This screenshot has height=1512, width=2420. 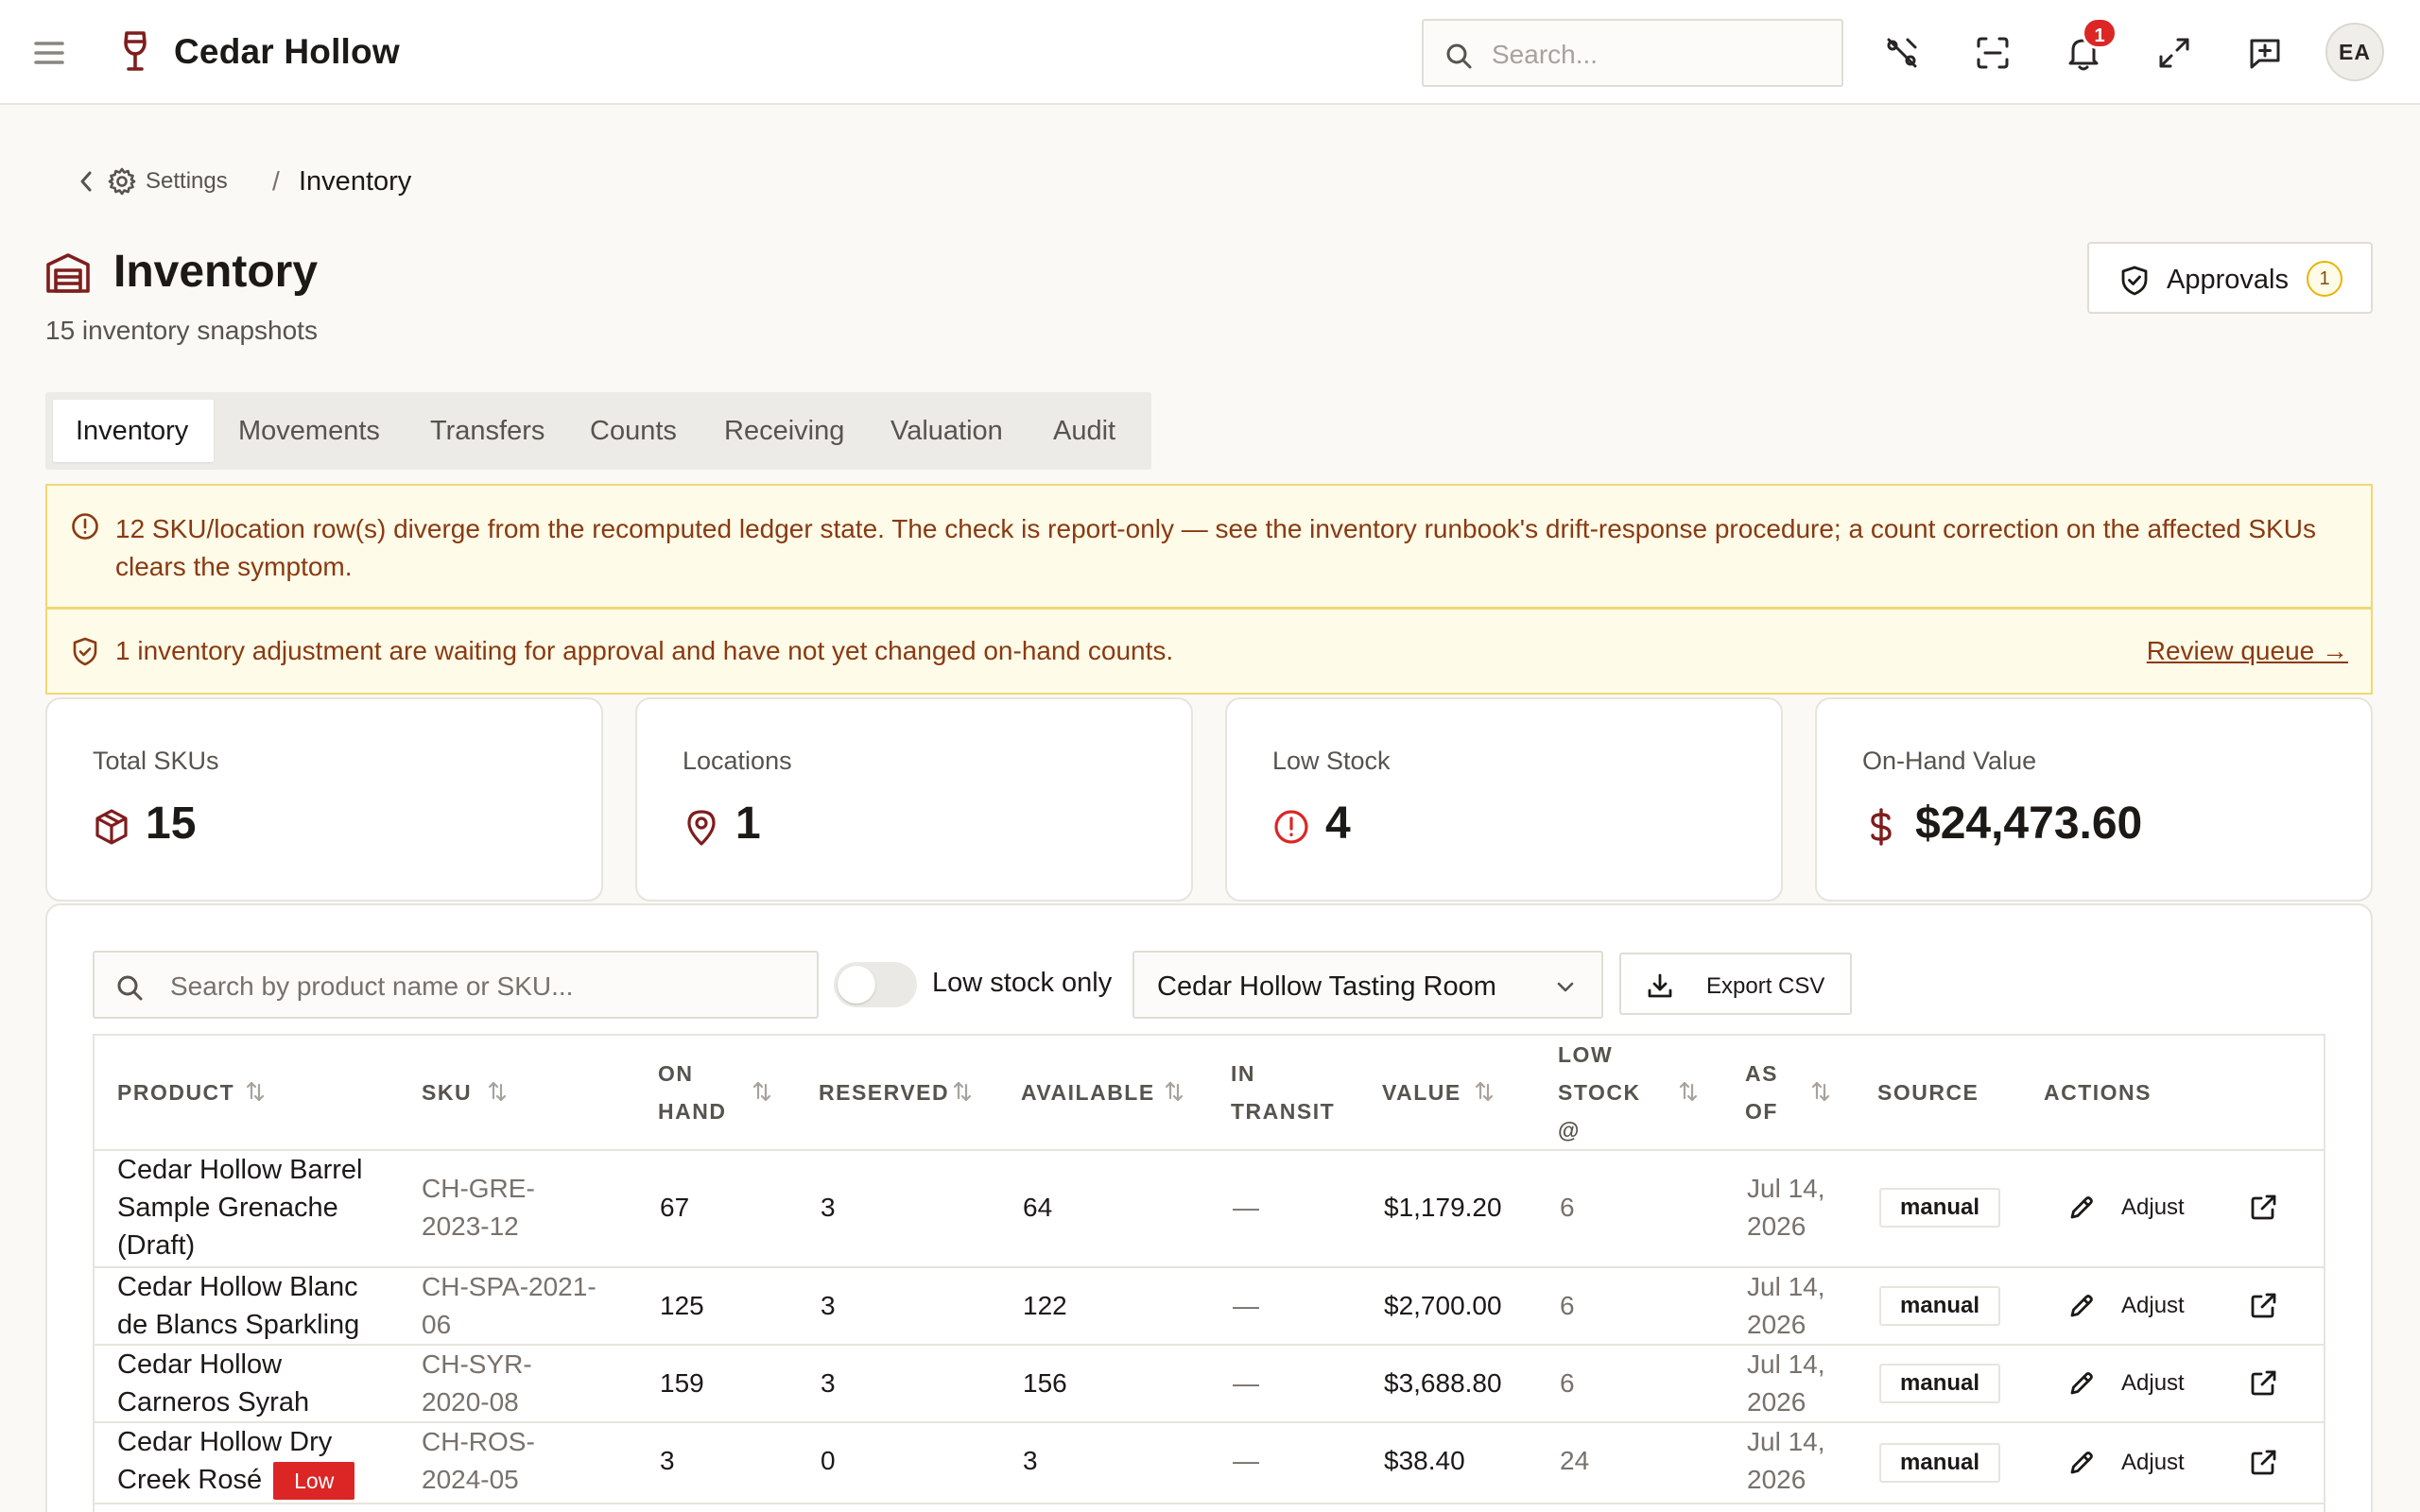 I want to click on approvals-button: Approvals 1, so click(x=2230, y=278).